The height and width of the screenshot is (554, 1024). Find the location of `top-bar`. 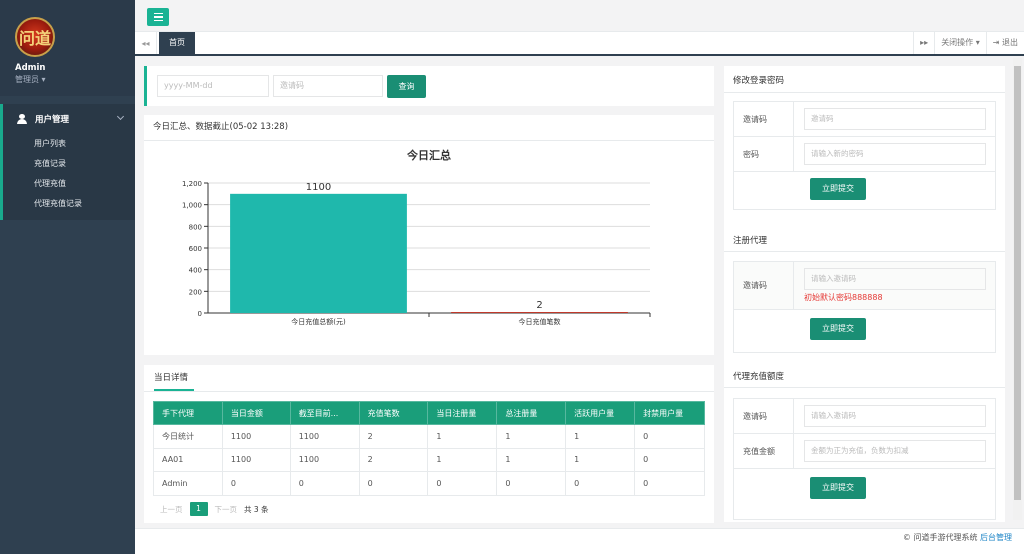

top-bar is located at coordinates (579, 16).